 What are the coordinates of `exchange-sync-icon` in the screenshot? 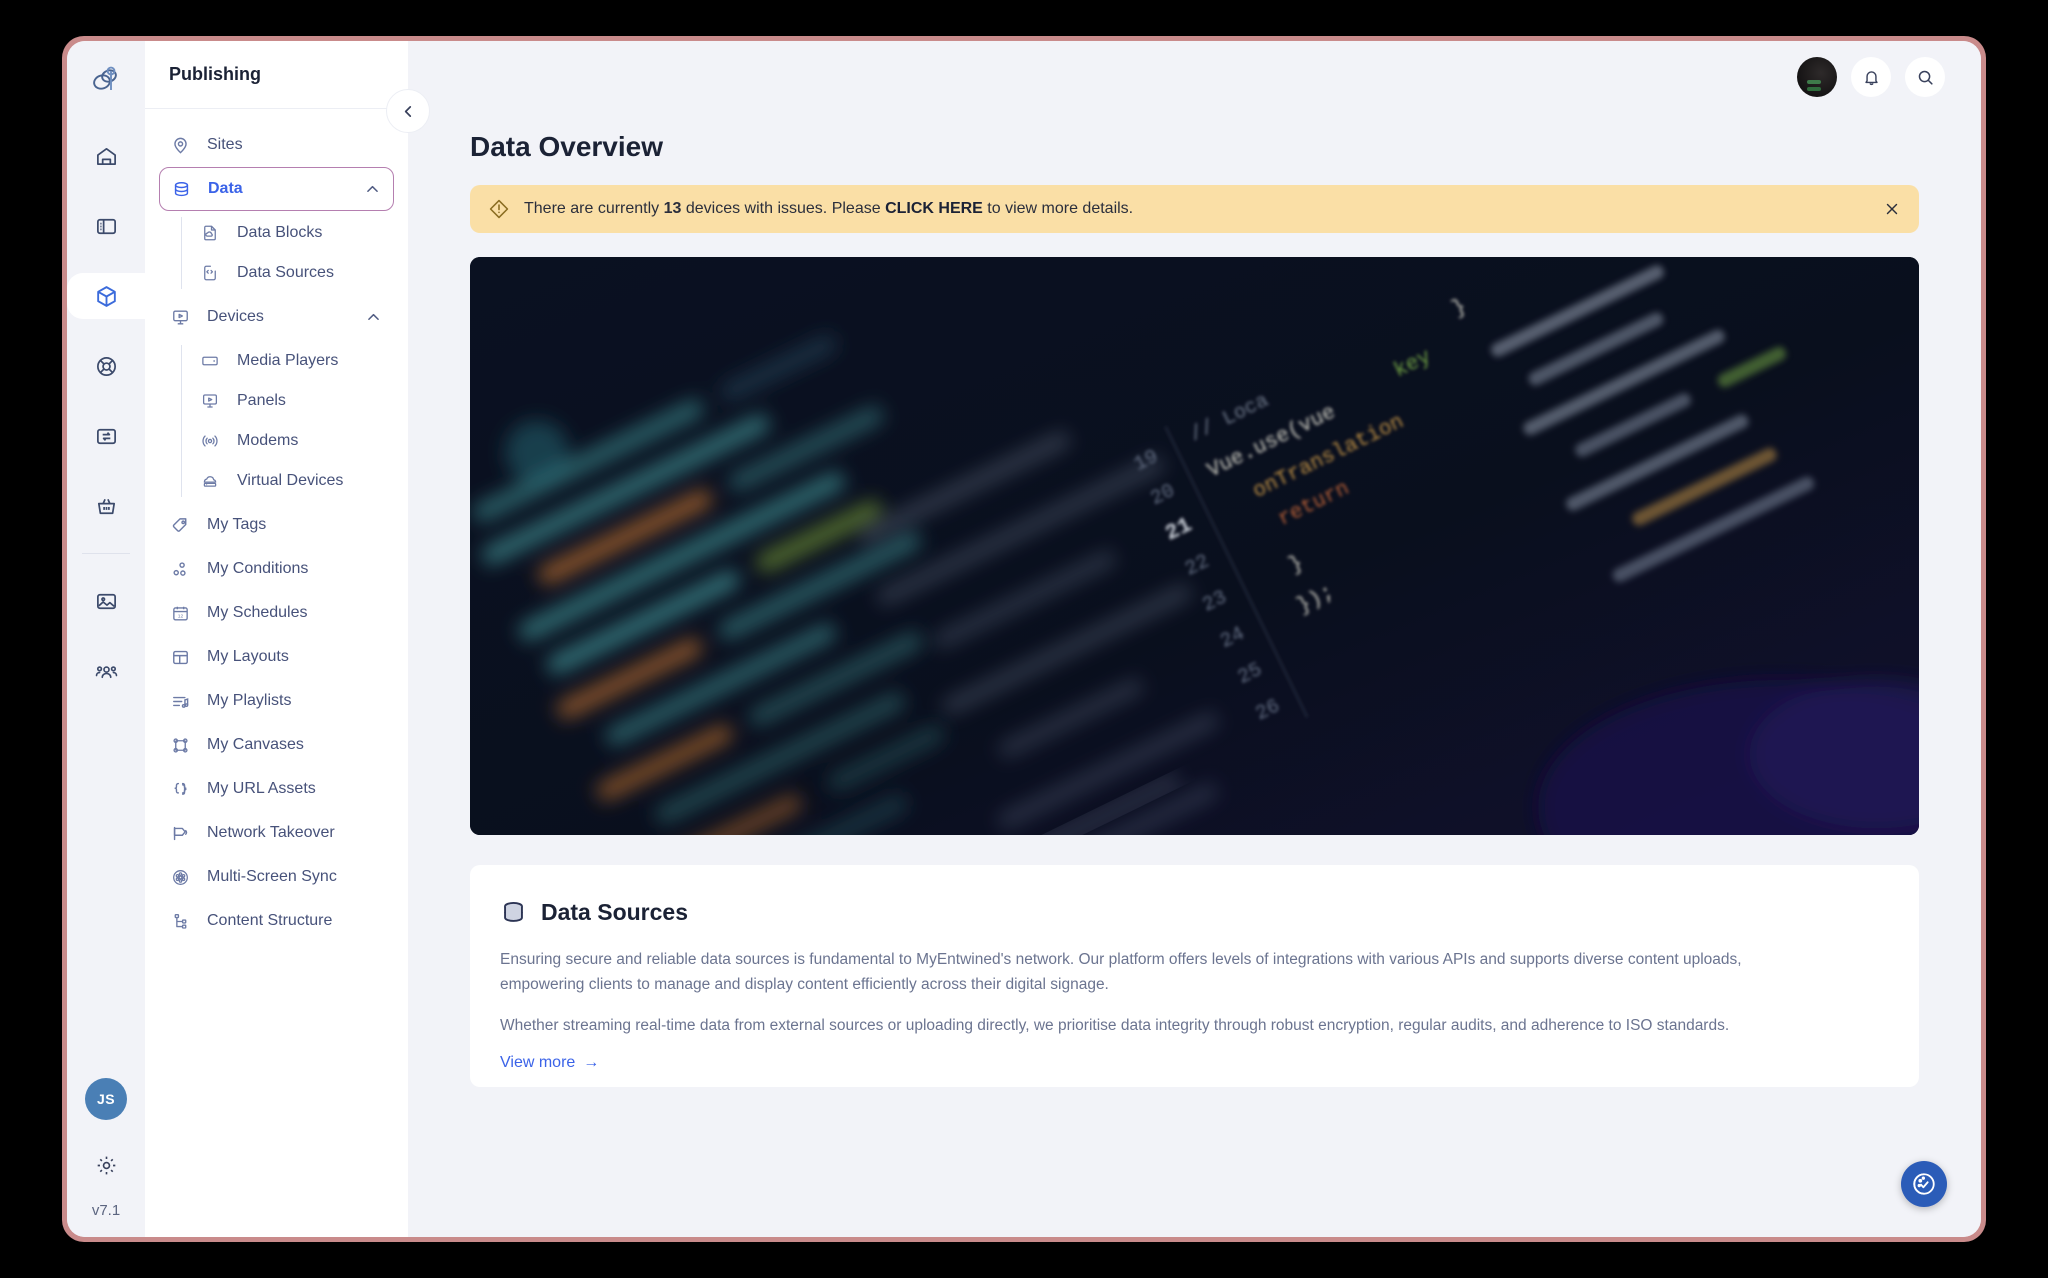 It's located at (106, 436).